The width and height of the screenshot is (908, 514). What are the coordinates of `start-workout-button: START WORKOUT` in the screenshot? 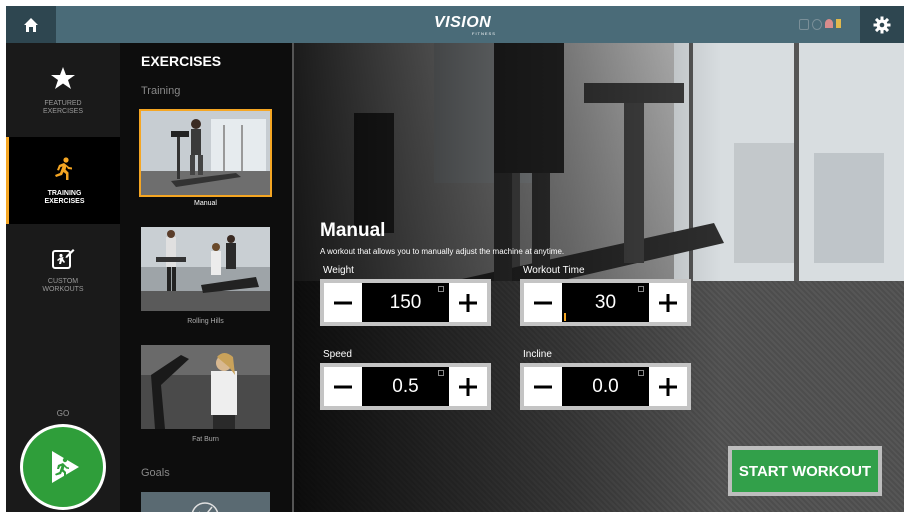 It's located at (805, 471).